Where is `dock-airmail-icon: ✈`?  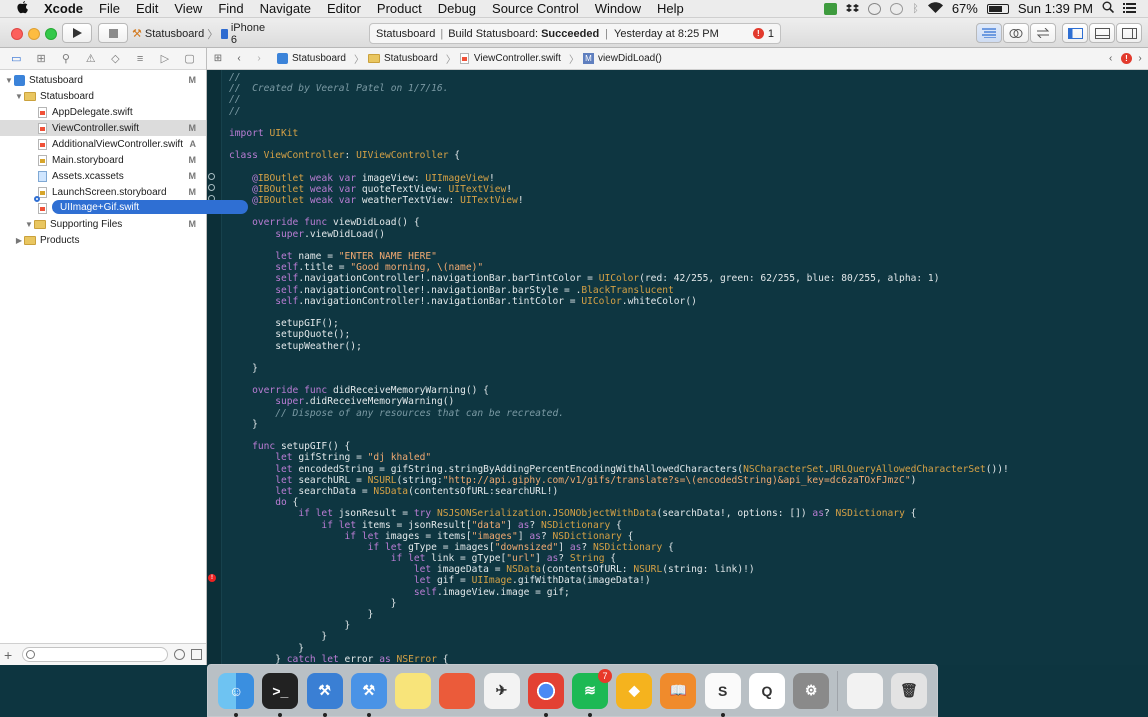 dock-airmail-icon: ✈ is located at coordinates (501, 690).